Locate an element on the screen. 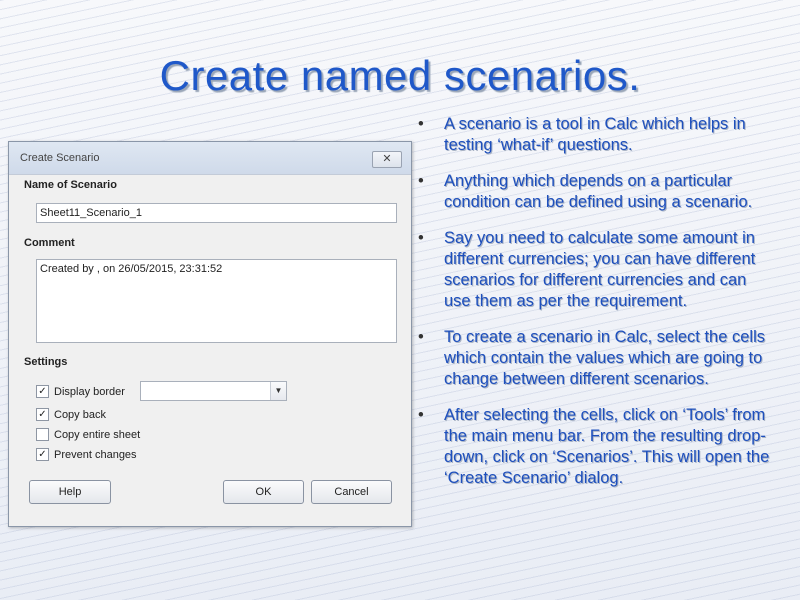 The height and width of the screenshot is (600, 800). help-button: Help is located at coordinates (70, 492).